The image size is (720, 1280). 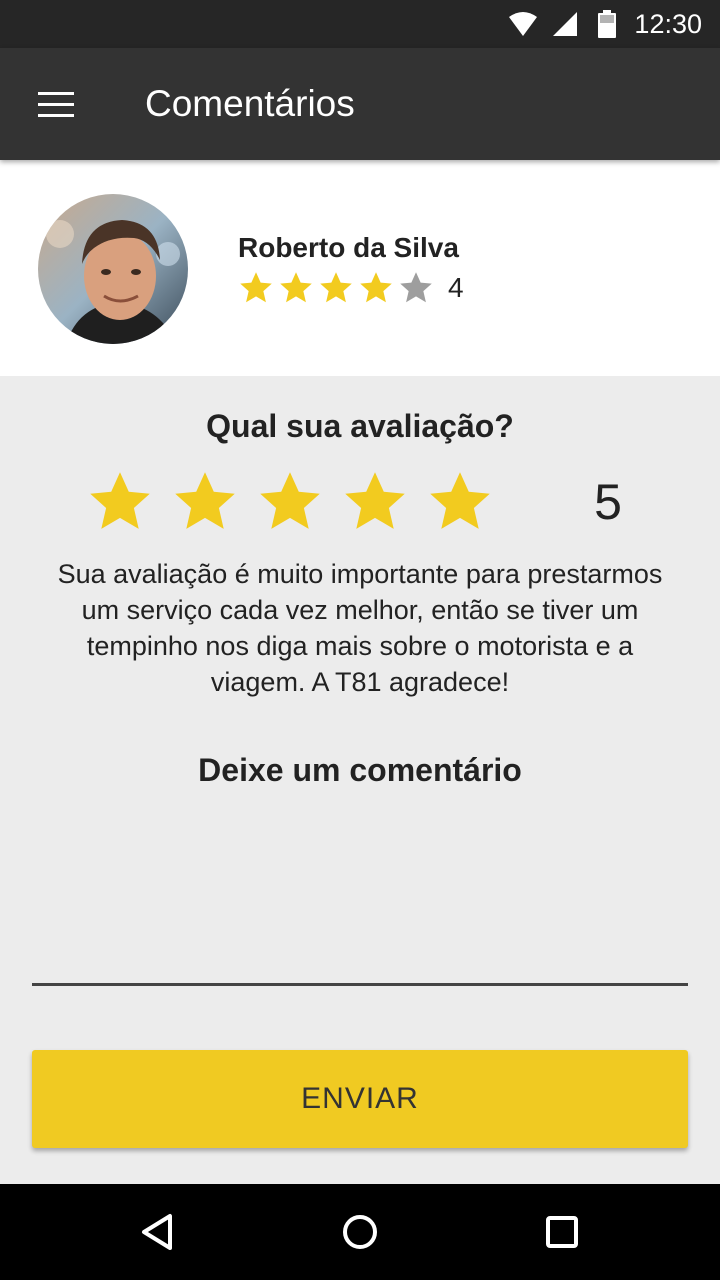 I want to click on hamburger-menu-icon, so click(x=55, y=104).